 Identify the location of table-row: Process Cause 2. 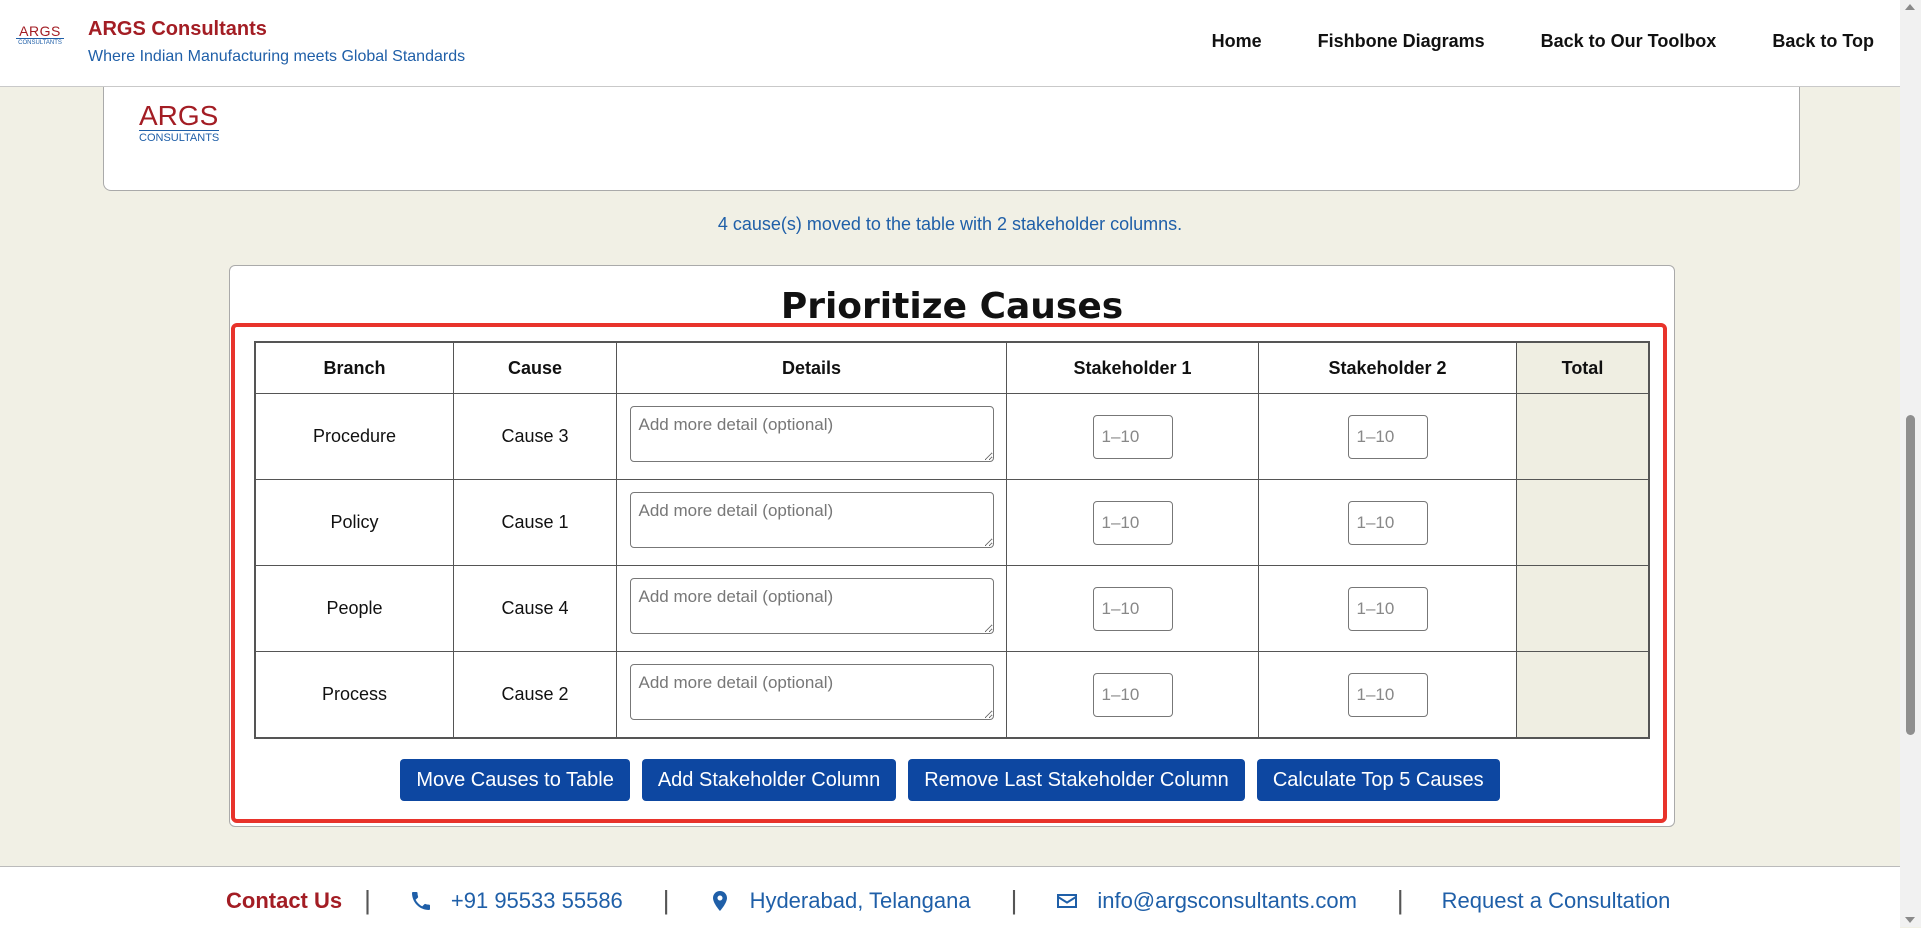
(952, 695).